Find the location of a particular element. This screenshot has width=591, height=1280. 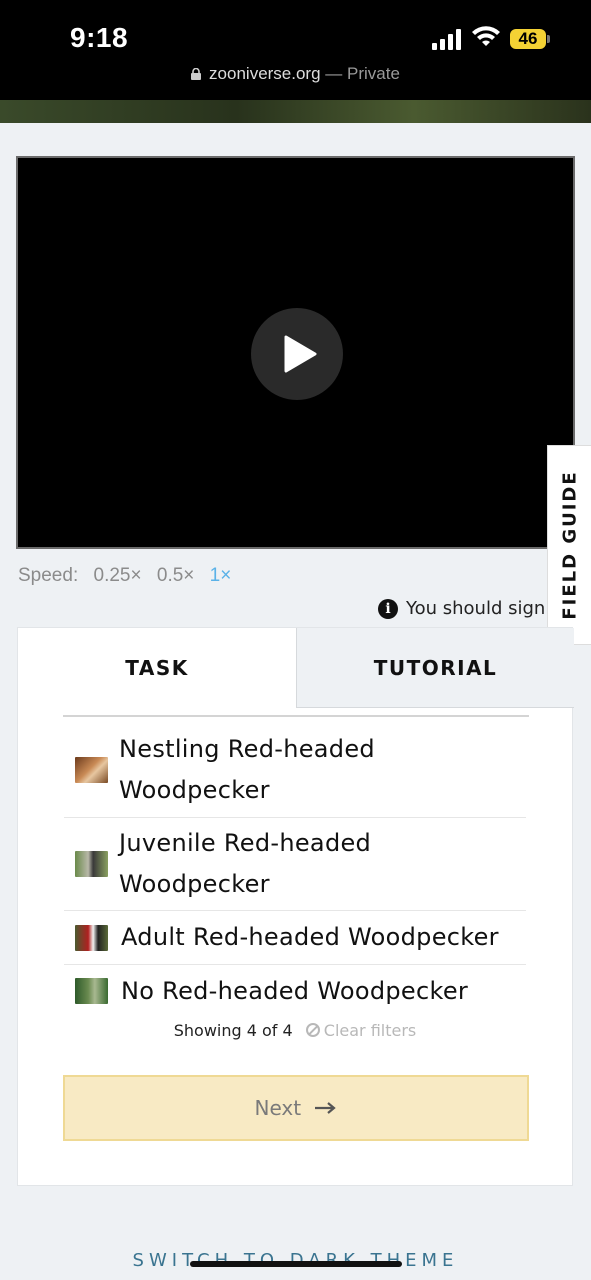

tab-task: TASK is located at coordinates (157, 668).